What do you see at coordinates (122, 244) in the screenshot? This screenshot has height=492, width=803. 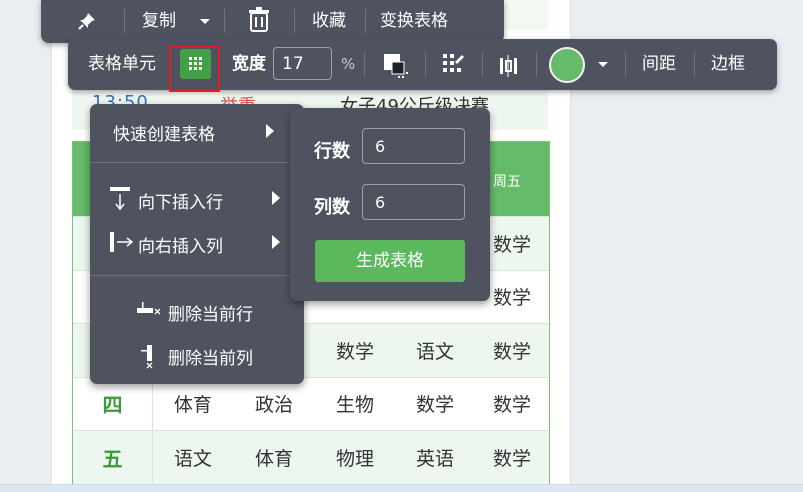 I see `insert-column-right-icon` at bounding box center [122, 244].